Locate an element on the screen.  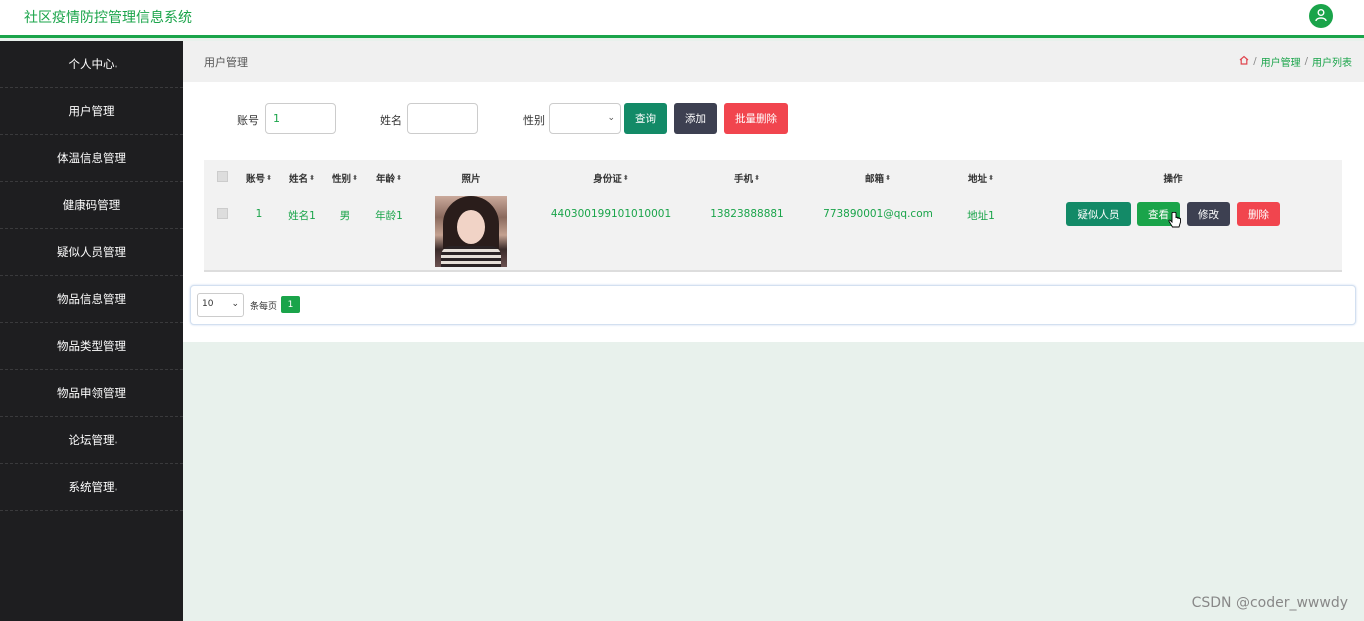
breadcrumb: / 用户管理 / 用户列表 is located at coordinates (1295, 61).